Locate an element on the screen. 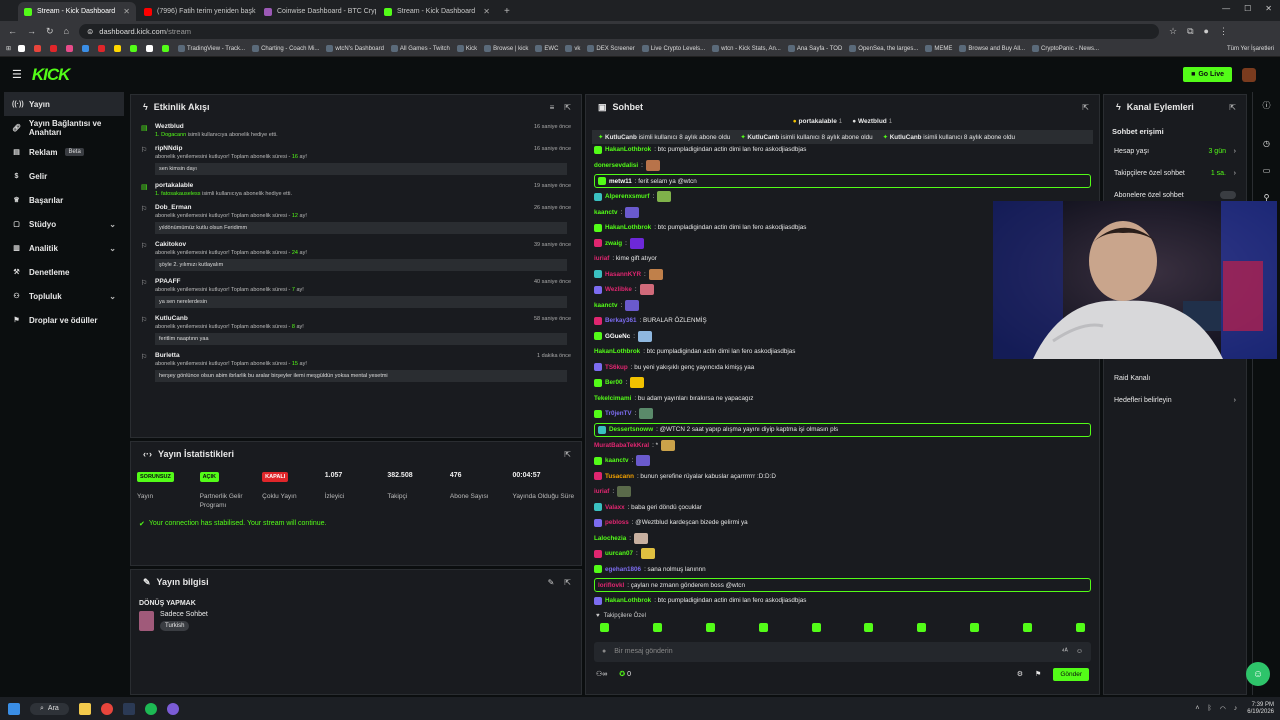 This screenshot has width=1280, height=720. chat-message: egehan1806: sana nolmuş lanınnn is located at coordinates (842, 570).